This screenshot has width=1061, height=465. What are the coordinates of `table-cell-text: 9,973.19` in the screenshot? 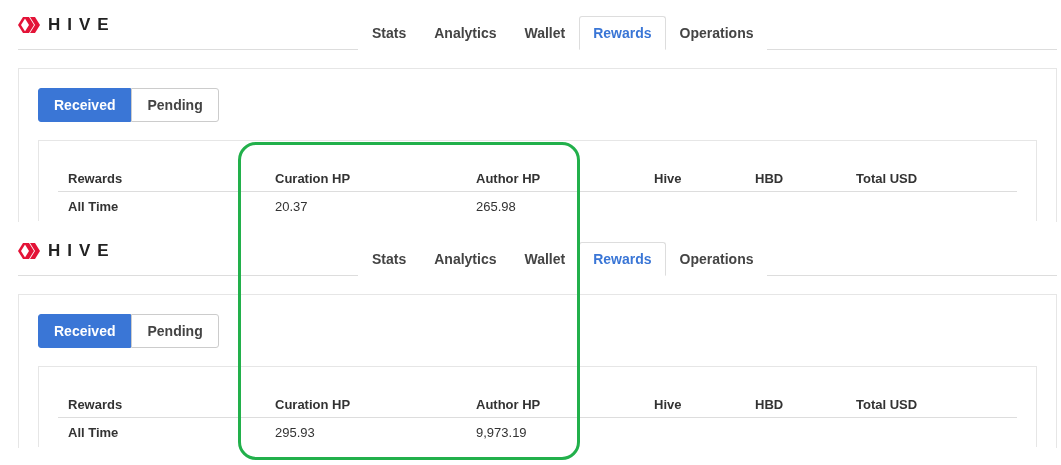 It's located at (501, 432).